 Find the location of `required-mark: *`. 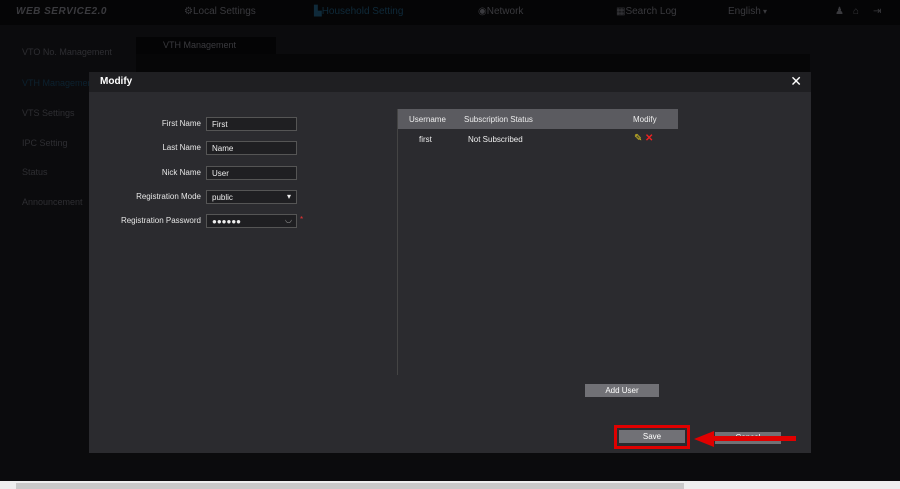

required-mark: * is located at coordinates (302, 219).